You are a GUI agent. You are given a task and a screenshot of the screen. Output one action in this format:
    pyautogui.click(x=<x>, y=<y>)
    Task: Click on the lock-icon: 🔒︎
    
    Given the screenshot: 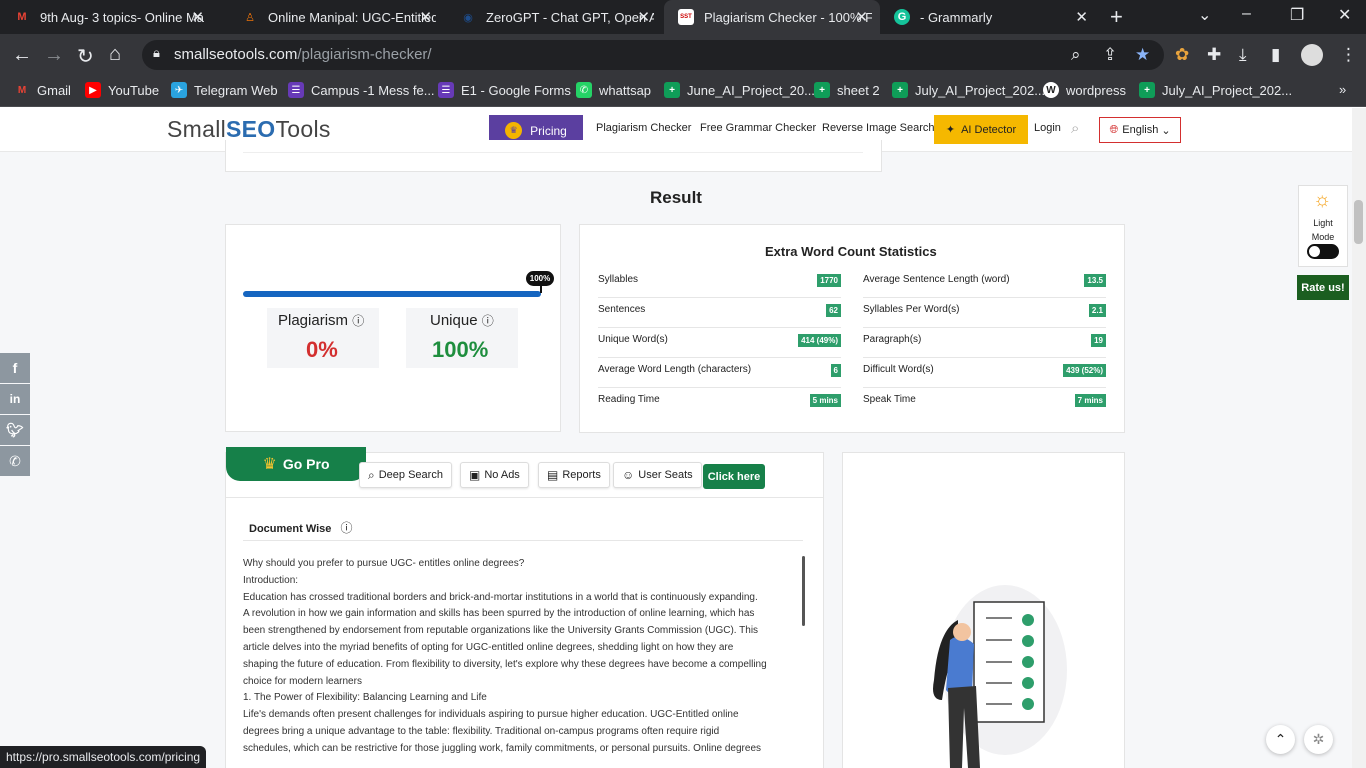 What is the action you would take?
    pyautogui.click(x=156, y=53)
    